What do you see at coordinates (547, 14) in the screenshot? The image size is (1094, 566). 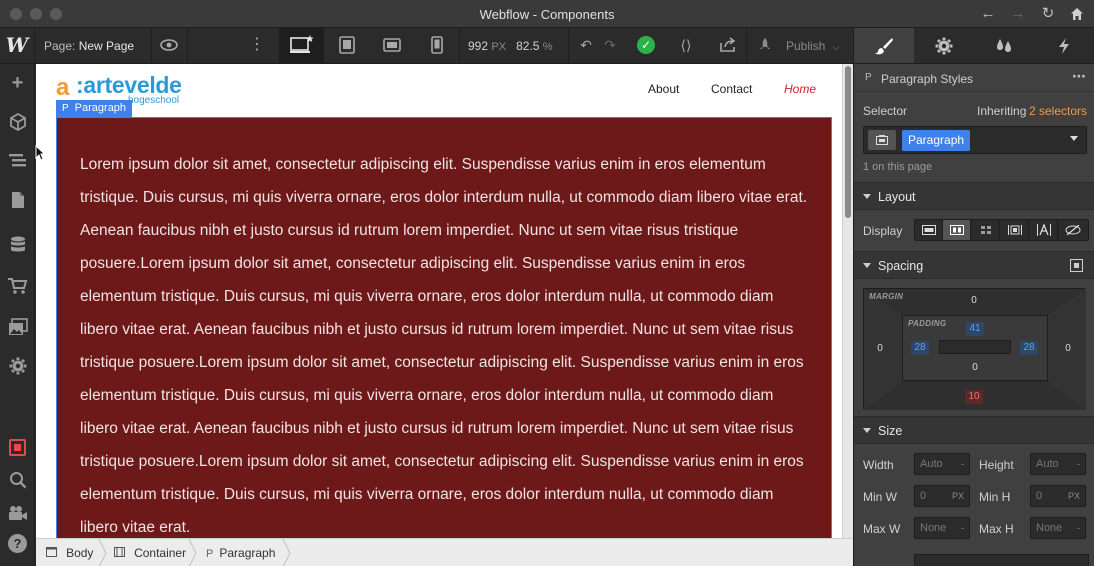 I see `window-title: Webflow - Components` at bounding box center [547, 14].